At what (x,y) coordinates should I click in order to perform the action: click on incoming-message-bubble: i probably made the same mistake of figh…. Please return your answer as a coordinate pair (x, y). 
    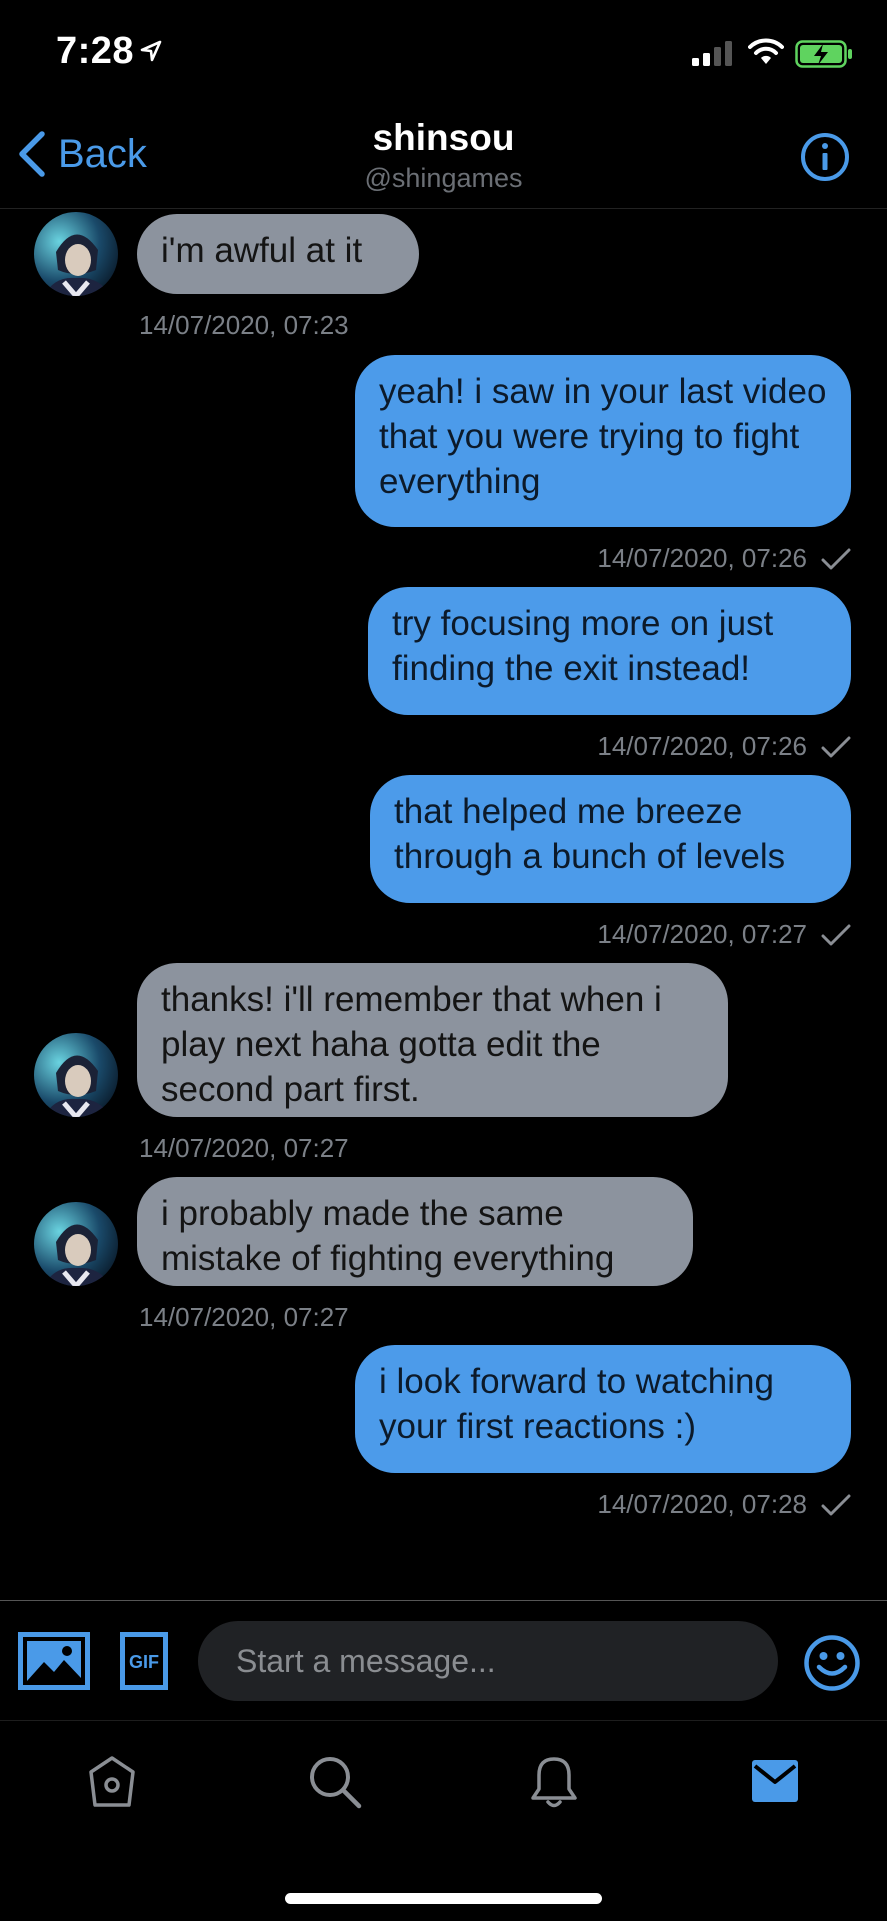
    Looking at the image, I should click on (415, 1231).